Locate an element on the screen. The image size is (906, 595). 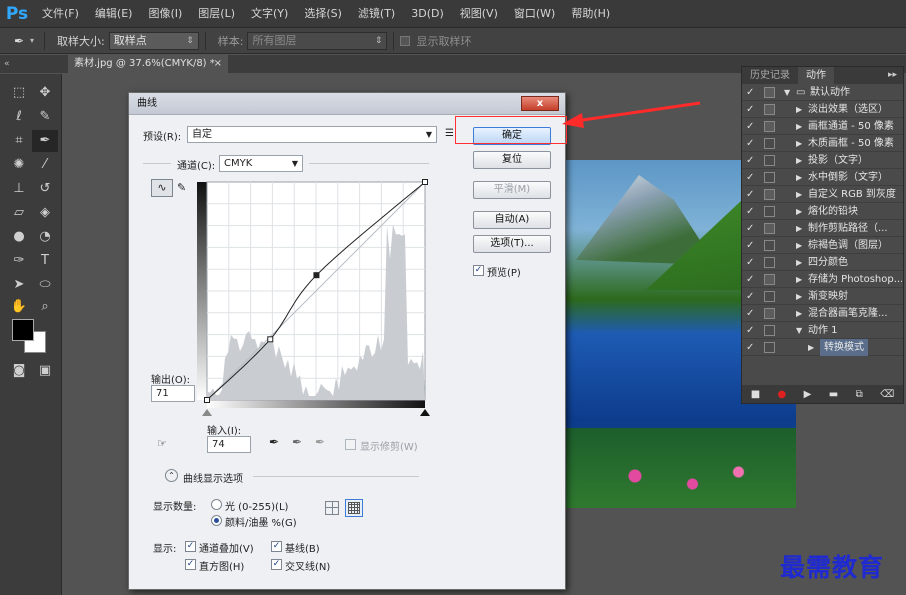
menu-help: 帮助(H) is located at coordinates (590, 14).